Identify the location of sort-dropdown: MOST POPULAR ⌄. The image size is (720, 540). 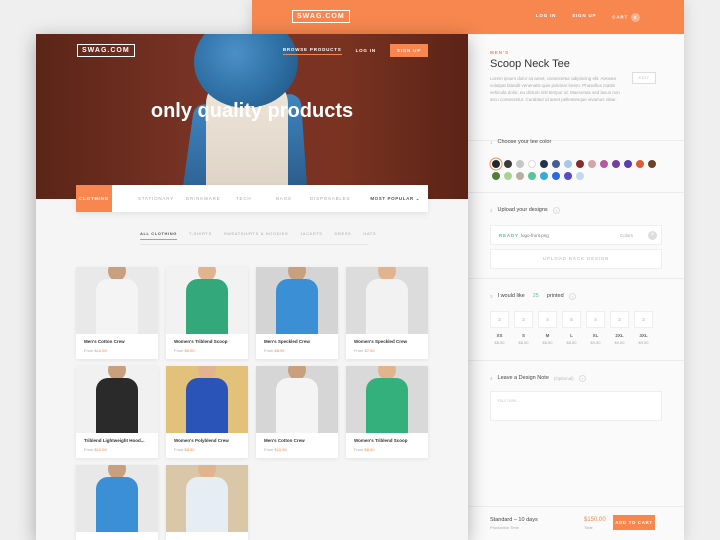
(395, 198).